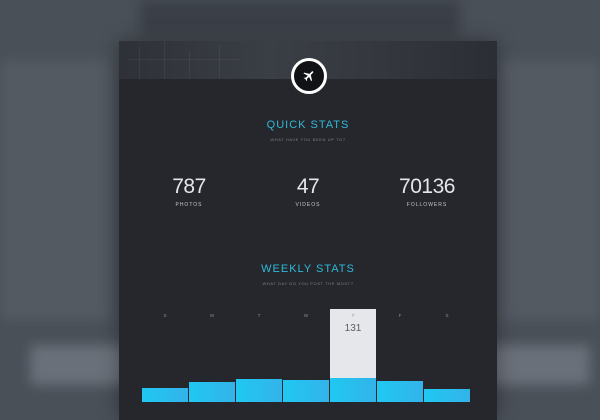 This screenshot has width=600, height=420. Describe the element at coordinates (427, 205) in the screenshot. I see `stat-label: FOLLOWERS` at that location.